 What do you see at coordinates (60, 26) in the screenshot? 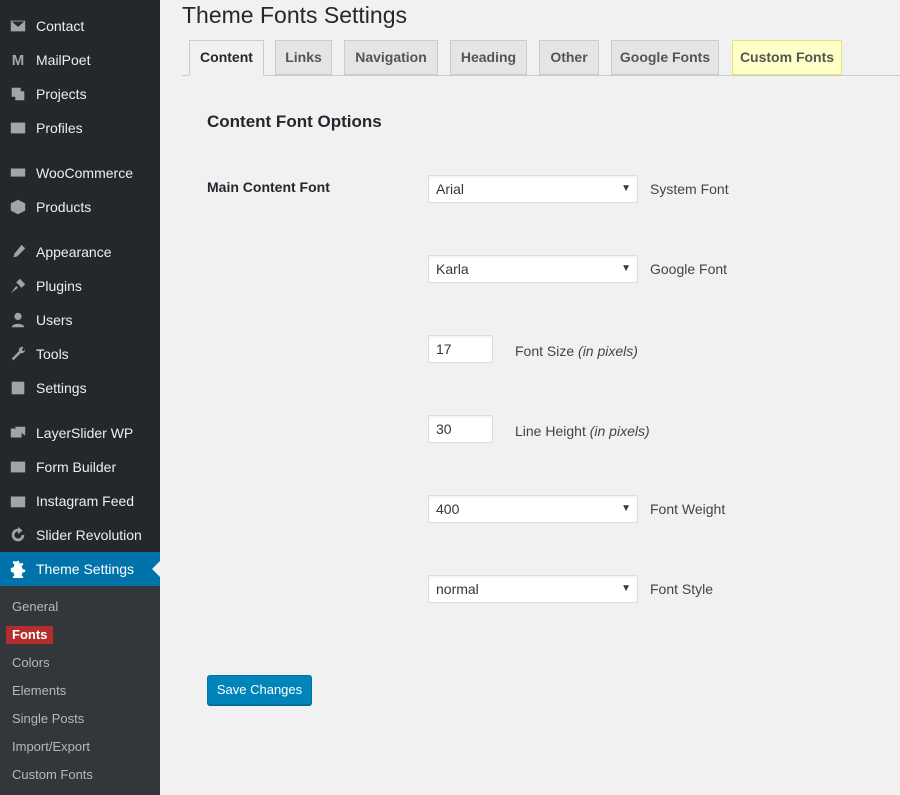
I see `sidebar-item-label: Contact` at bounding box center [60, 26].